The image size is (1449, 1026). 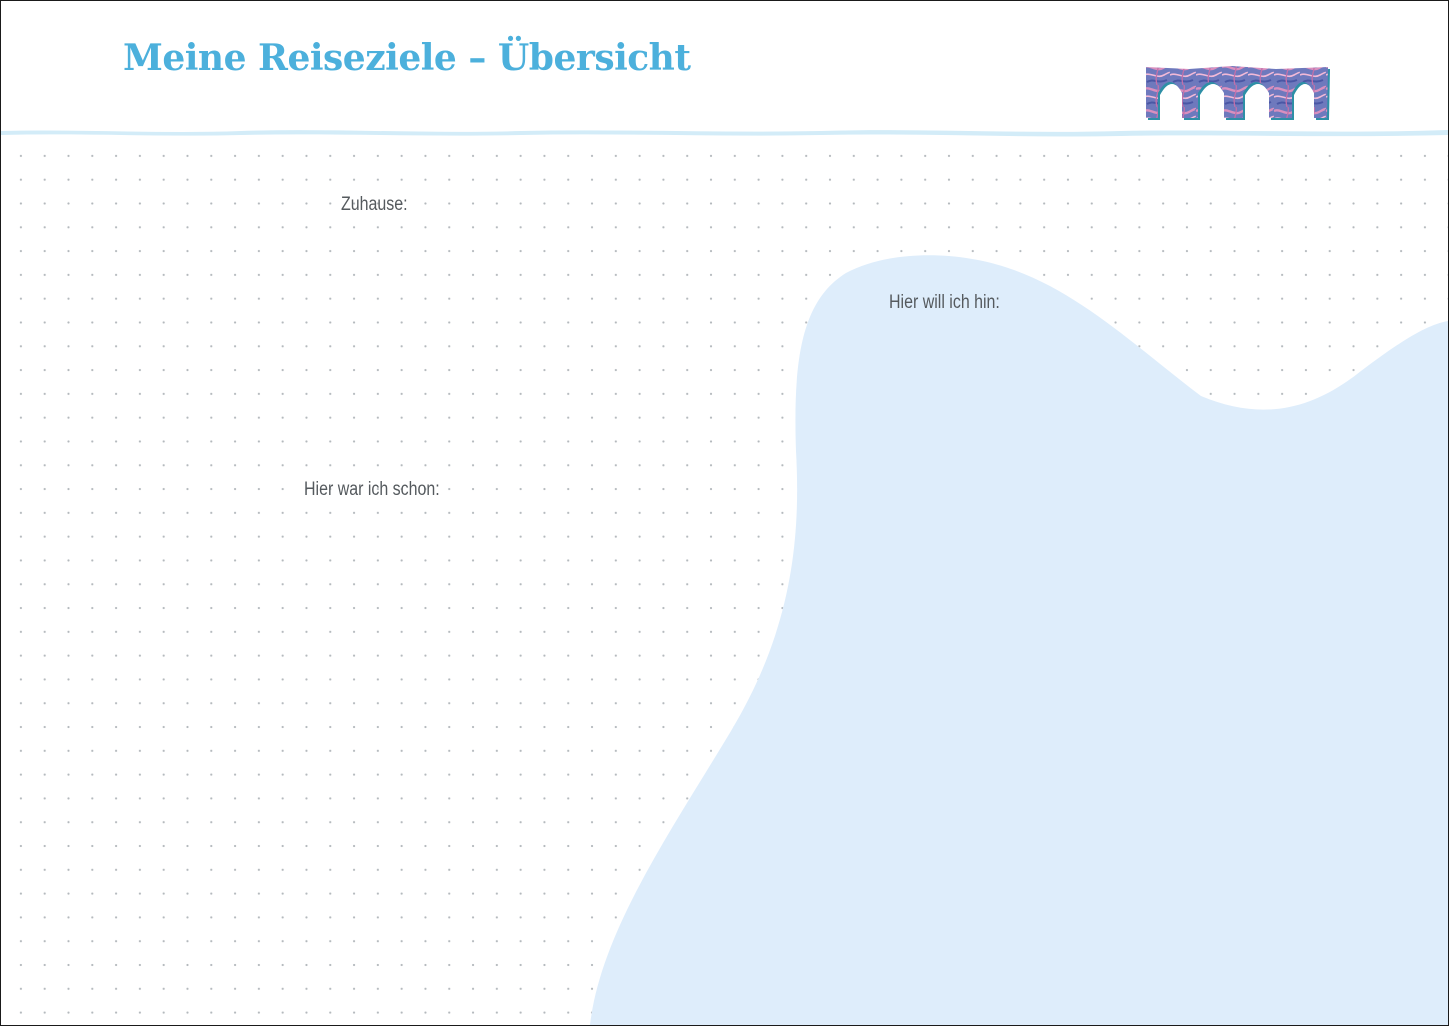 I want to click on wishlist-label: Hier will ich hin:, so click(x=944, y=302).